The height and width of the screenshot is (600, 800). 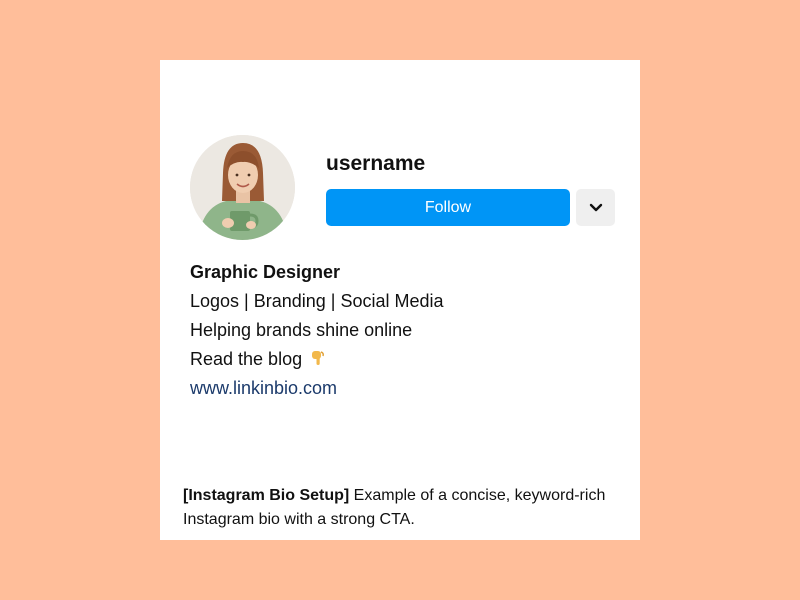 What do you see at coordinates (301, 330) in the screenshot?
I see `bio-line-tagline: Helping brands shine online` at bounding box center [301, 330].